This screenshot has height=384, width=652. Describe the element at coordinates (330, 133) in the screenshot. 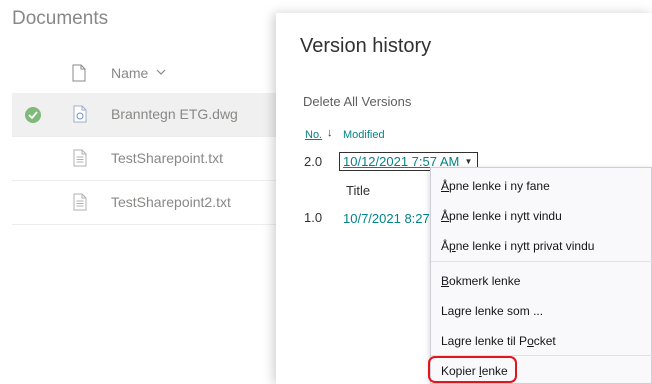

I see `sort-arrow-down-icon: ↓` at that location.